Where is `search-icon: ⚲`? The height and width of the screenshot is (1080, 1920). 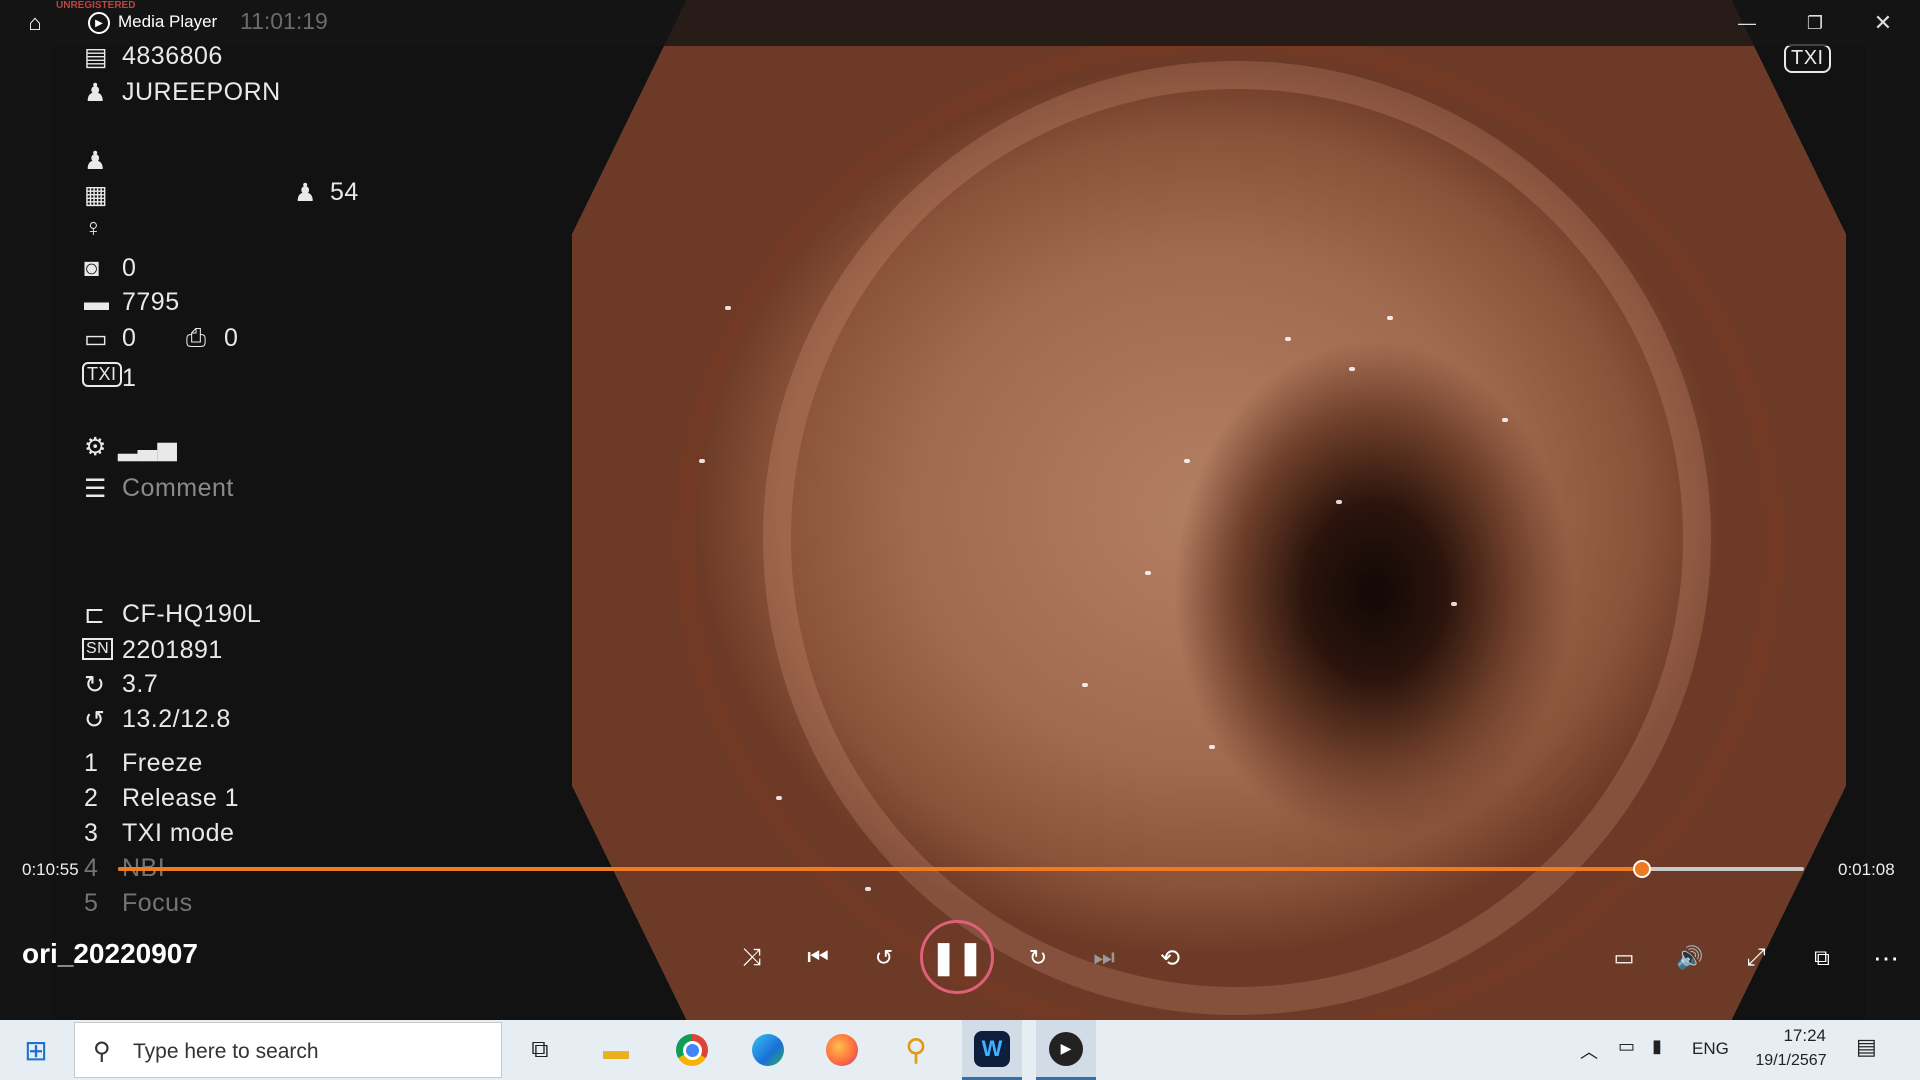 search-icon: ⚲ is located at coordinates (102, 1051).